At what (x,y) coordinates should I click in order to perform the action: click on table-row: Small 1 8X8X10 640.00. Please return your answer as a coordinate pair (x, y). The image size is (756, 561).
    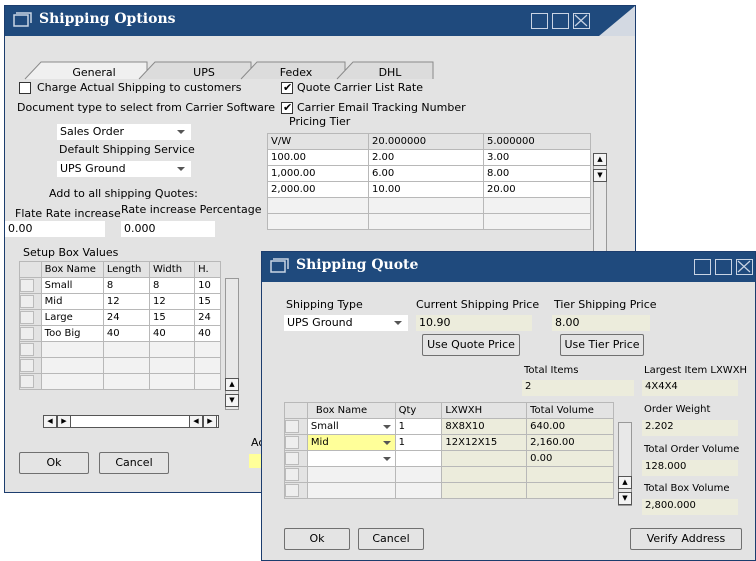
    Looking at the image, I should click on (449, 426).